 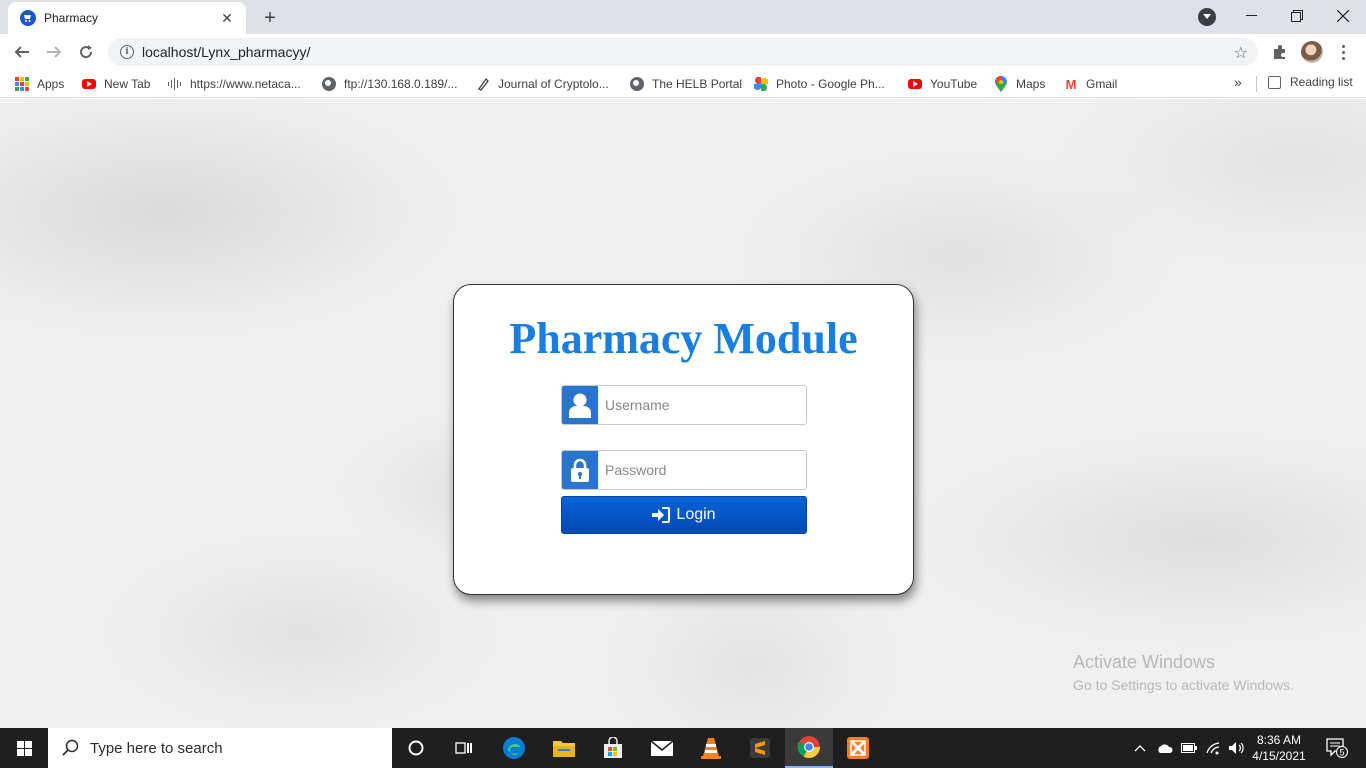 I want to click on address-bar: i localhost/Lynx_pharmacyy/ ☆, so click(x=683, y=52).